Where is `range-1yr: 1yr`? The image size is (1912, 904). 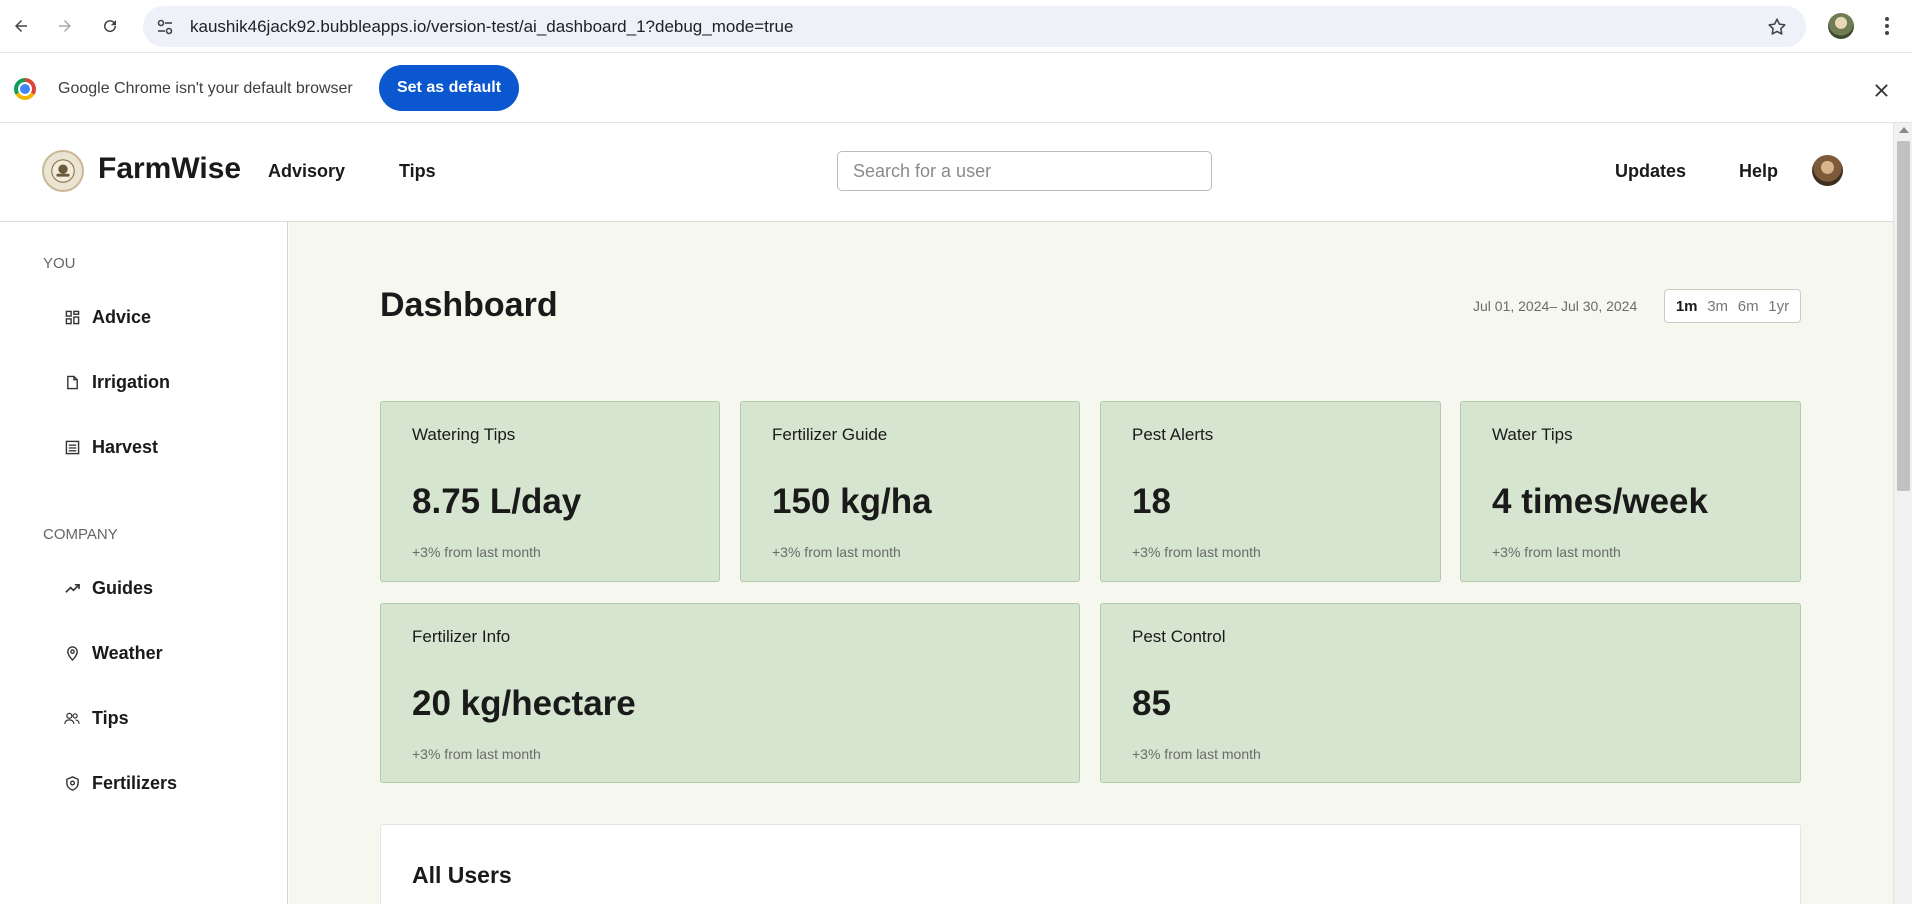 range-1yr: 1yr is located at coordinates (1778, 306).